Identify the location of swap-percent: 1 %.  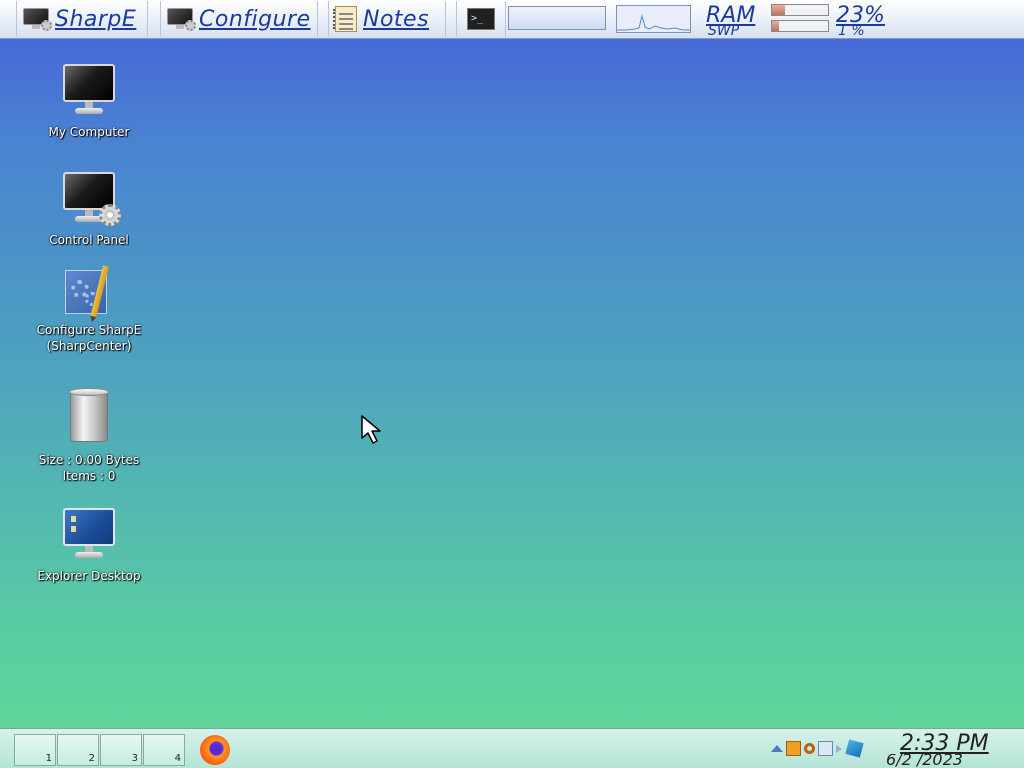
(851, 32).